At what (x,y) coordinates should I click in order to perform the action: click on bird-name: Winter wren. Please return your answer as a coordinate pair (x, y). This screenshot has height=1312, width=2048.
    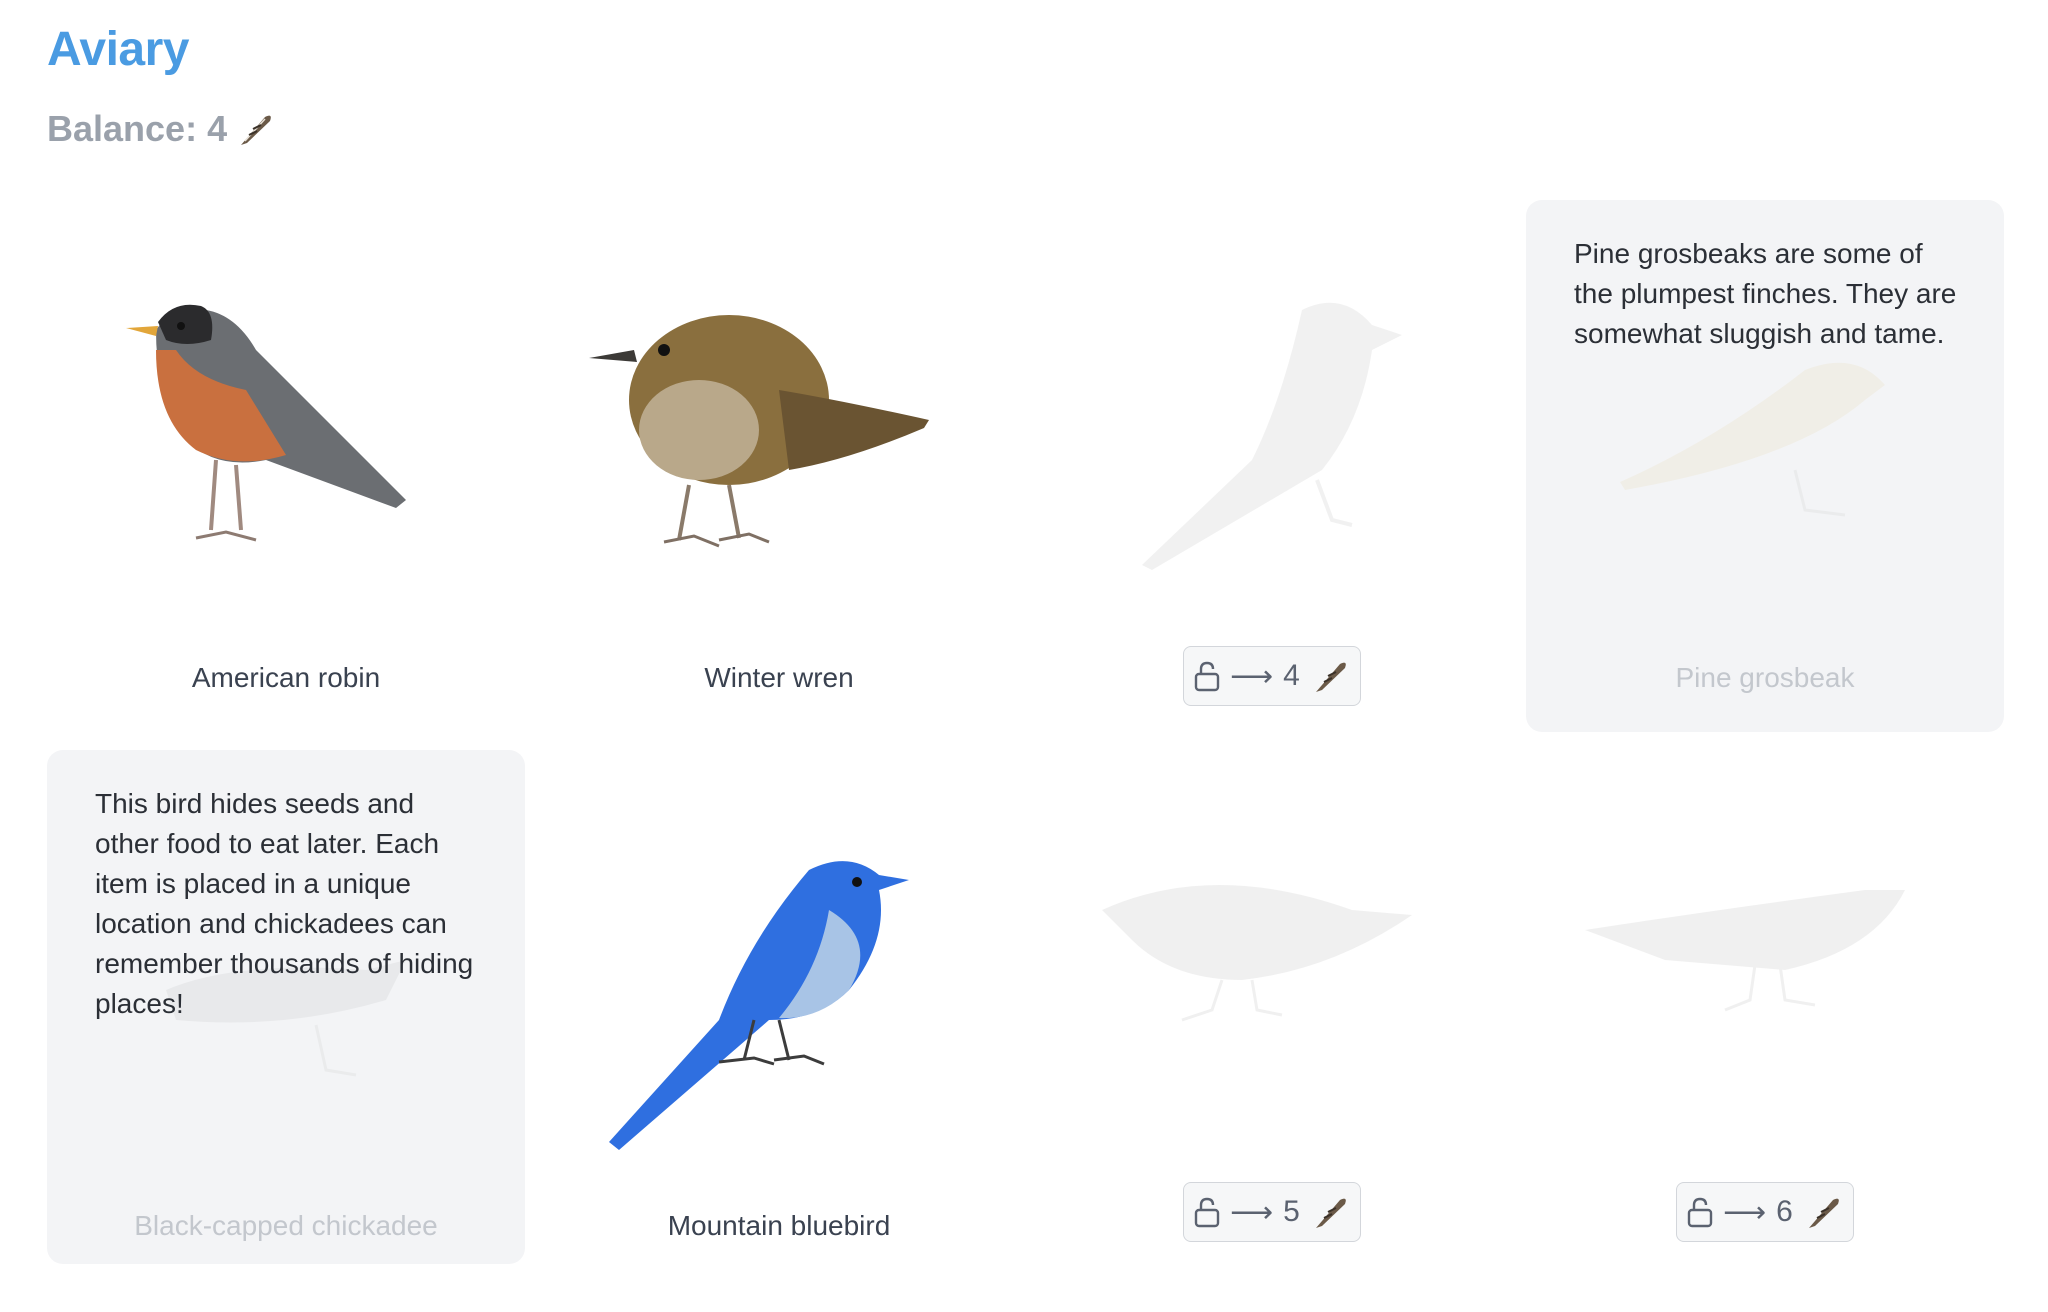
    Looking at the image, I should click on (779, 677).